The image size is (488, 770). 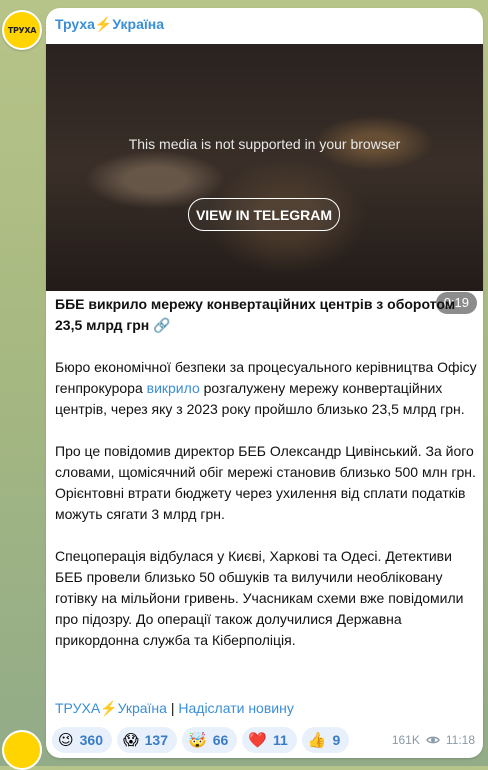 I want to click on reaction-count: 11, so click(x=280, y=740).